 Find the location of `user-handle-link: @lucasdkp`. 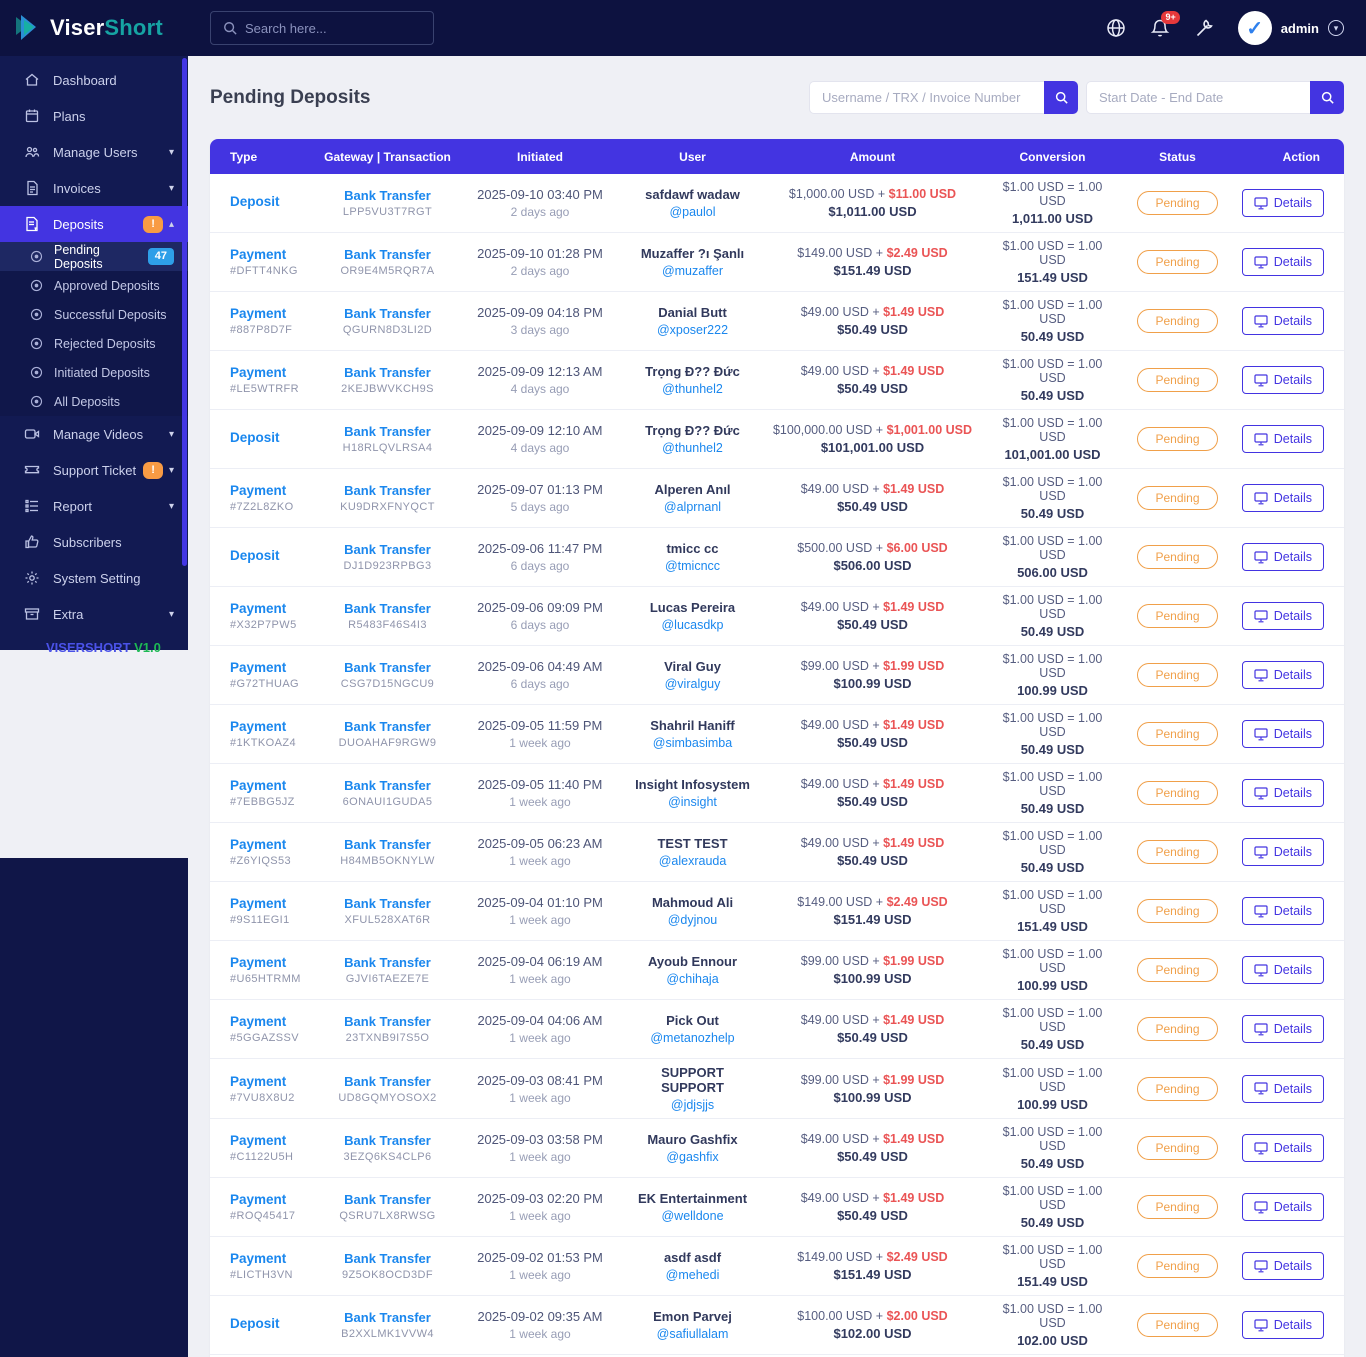

user-handle-link: @lucasdkp is located at coordinates (692, 625).